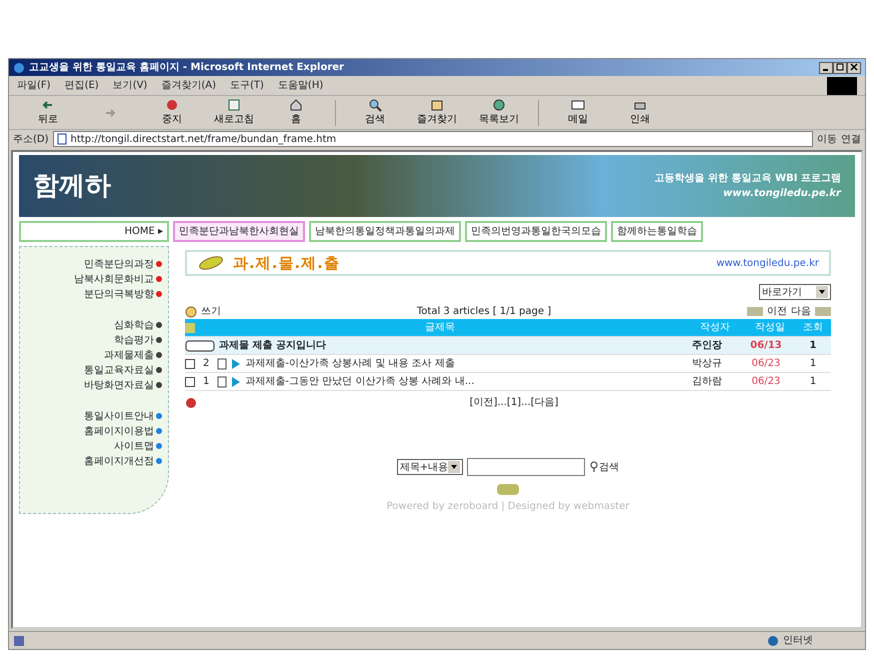 The height and width of the screenshot is (659, 874). Describe the element at coordinates (657, 231) in the screenshot. I see `nav-tab: 함께하는통일학습` at that location.